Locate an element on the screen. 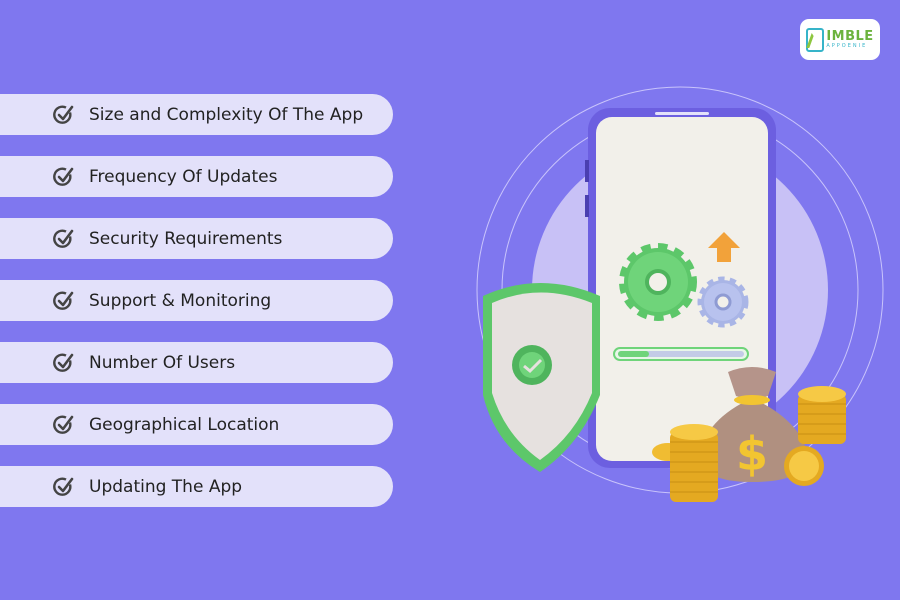  progress-bar is located at coordinates (681, 354).